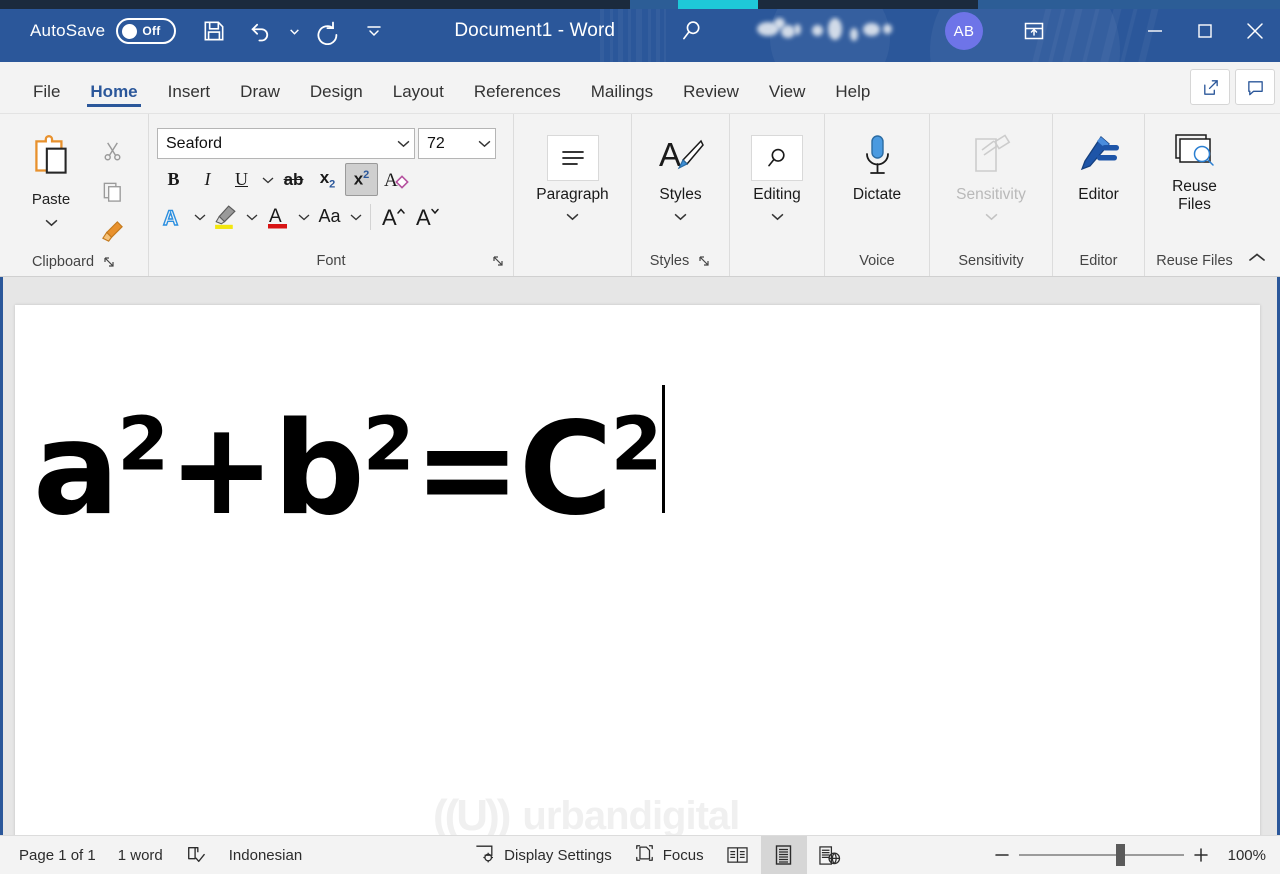 The height and width of the screenshot is (874, 1280). I want to click on close-icon, so click(1255, 31).